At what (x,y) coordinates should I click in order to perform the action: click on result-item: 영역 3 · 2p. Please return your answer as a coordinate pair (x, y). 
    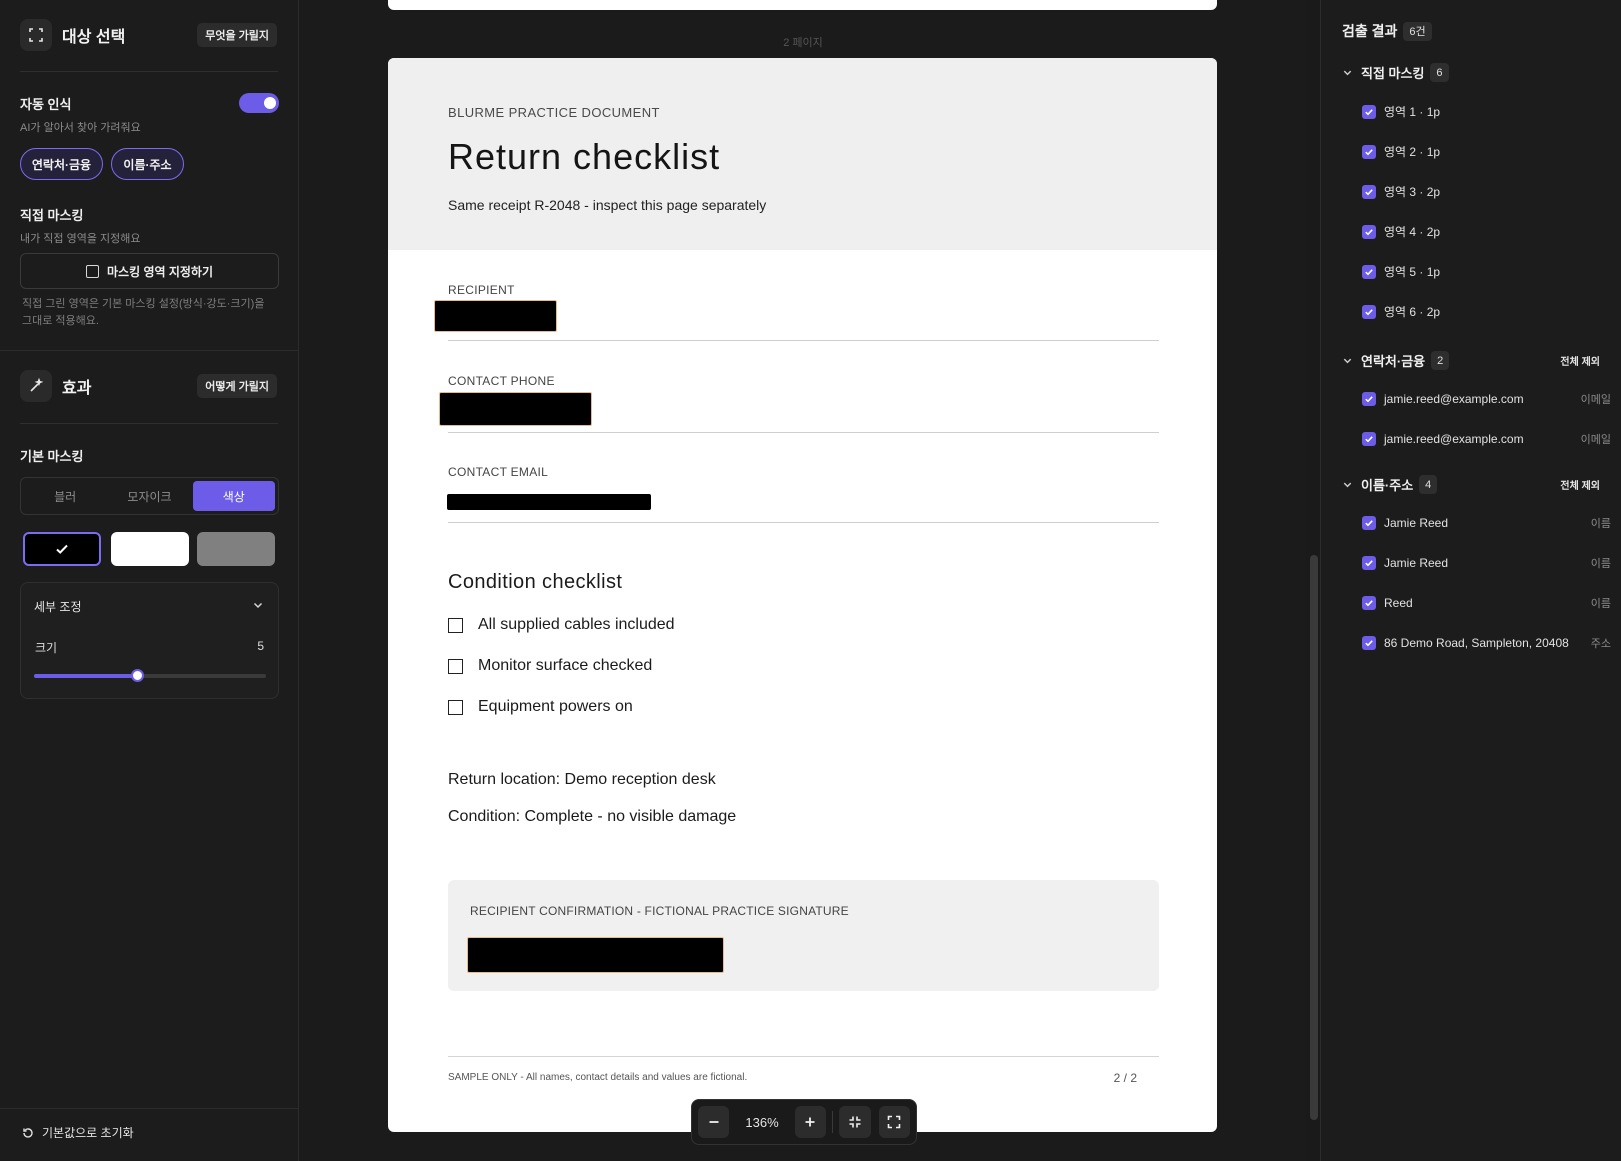
    Looking at the image, I should click on (1486, 191).